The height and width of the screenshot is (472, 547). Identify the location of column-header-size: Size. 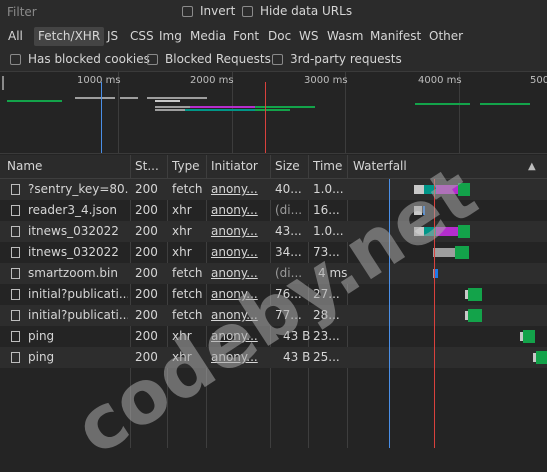
(287, 166).